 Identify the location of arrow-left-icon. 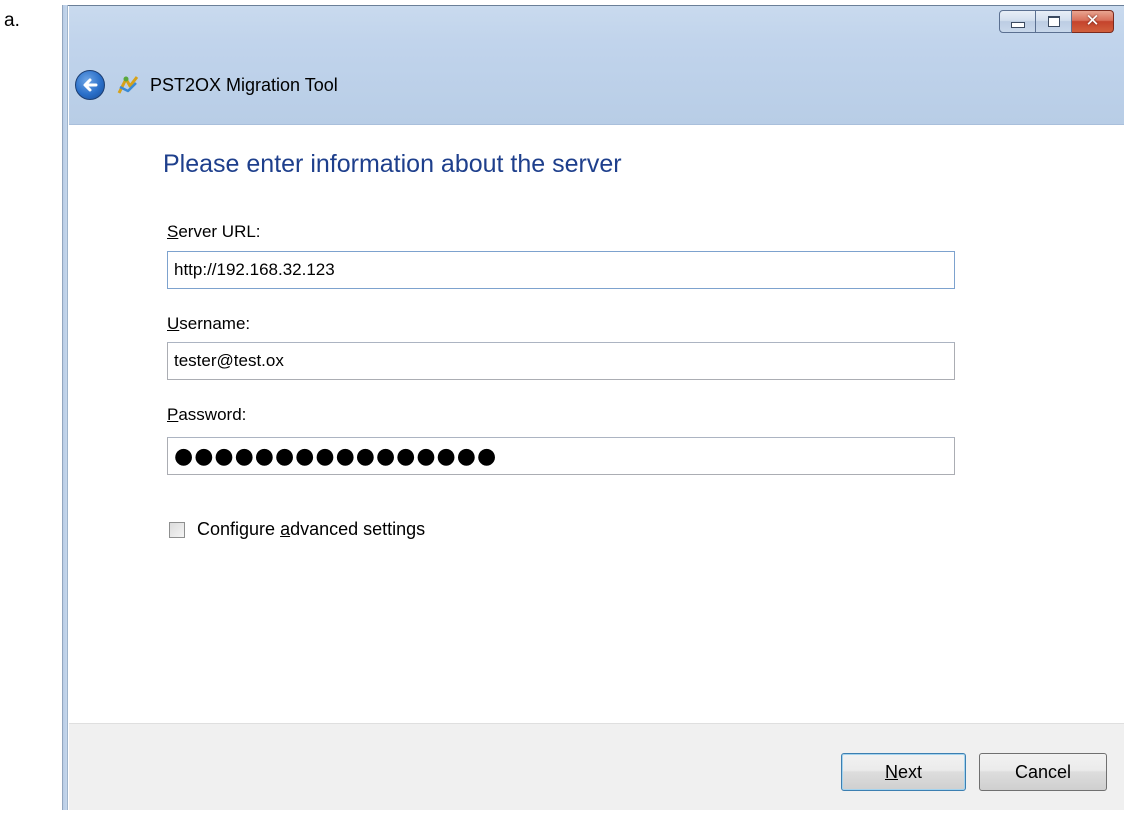
(90, 85).